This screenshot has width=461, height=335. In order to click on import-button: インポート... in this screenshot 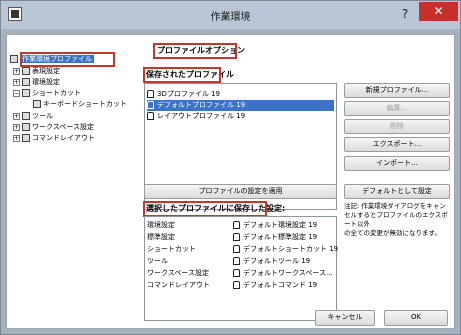, I will do `click(397, 163)`.